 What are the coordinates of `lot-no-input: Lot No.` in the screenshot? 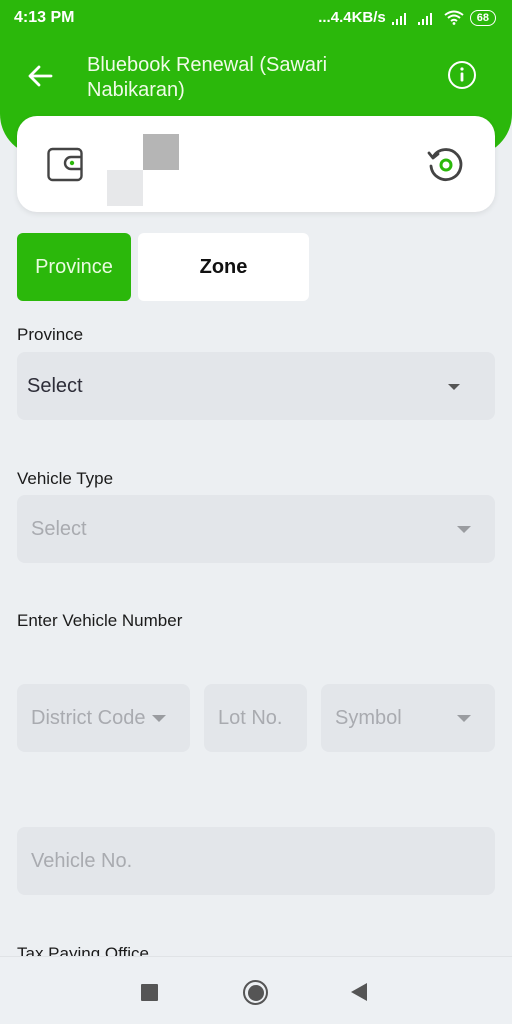 It's located at (255, 718).